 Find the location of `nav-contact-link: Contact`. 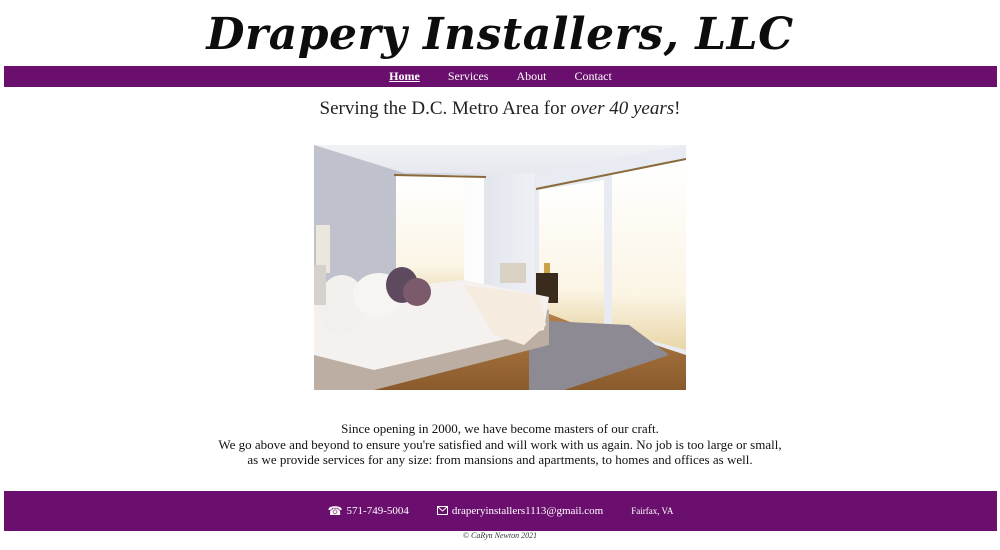

nav-contact-link: Contact is located at coordinates (592, 76).